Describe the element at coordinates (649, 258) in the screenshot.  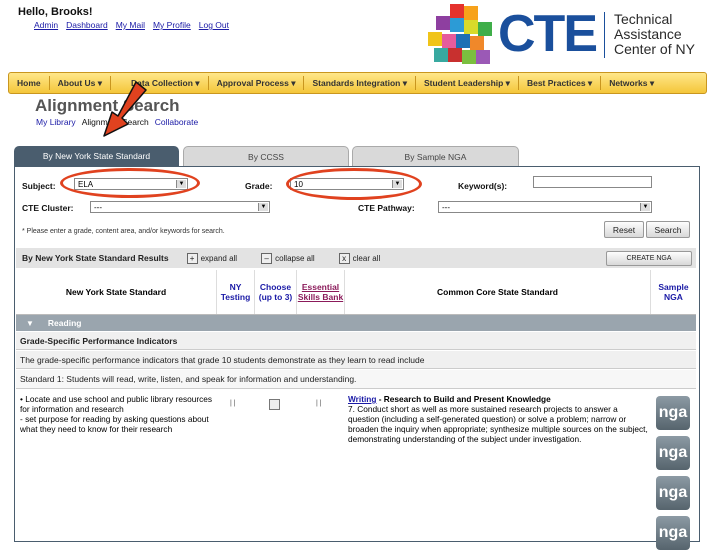
I see `create-nga-button: CREATE NGA` at that location.